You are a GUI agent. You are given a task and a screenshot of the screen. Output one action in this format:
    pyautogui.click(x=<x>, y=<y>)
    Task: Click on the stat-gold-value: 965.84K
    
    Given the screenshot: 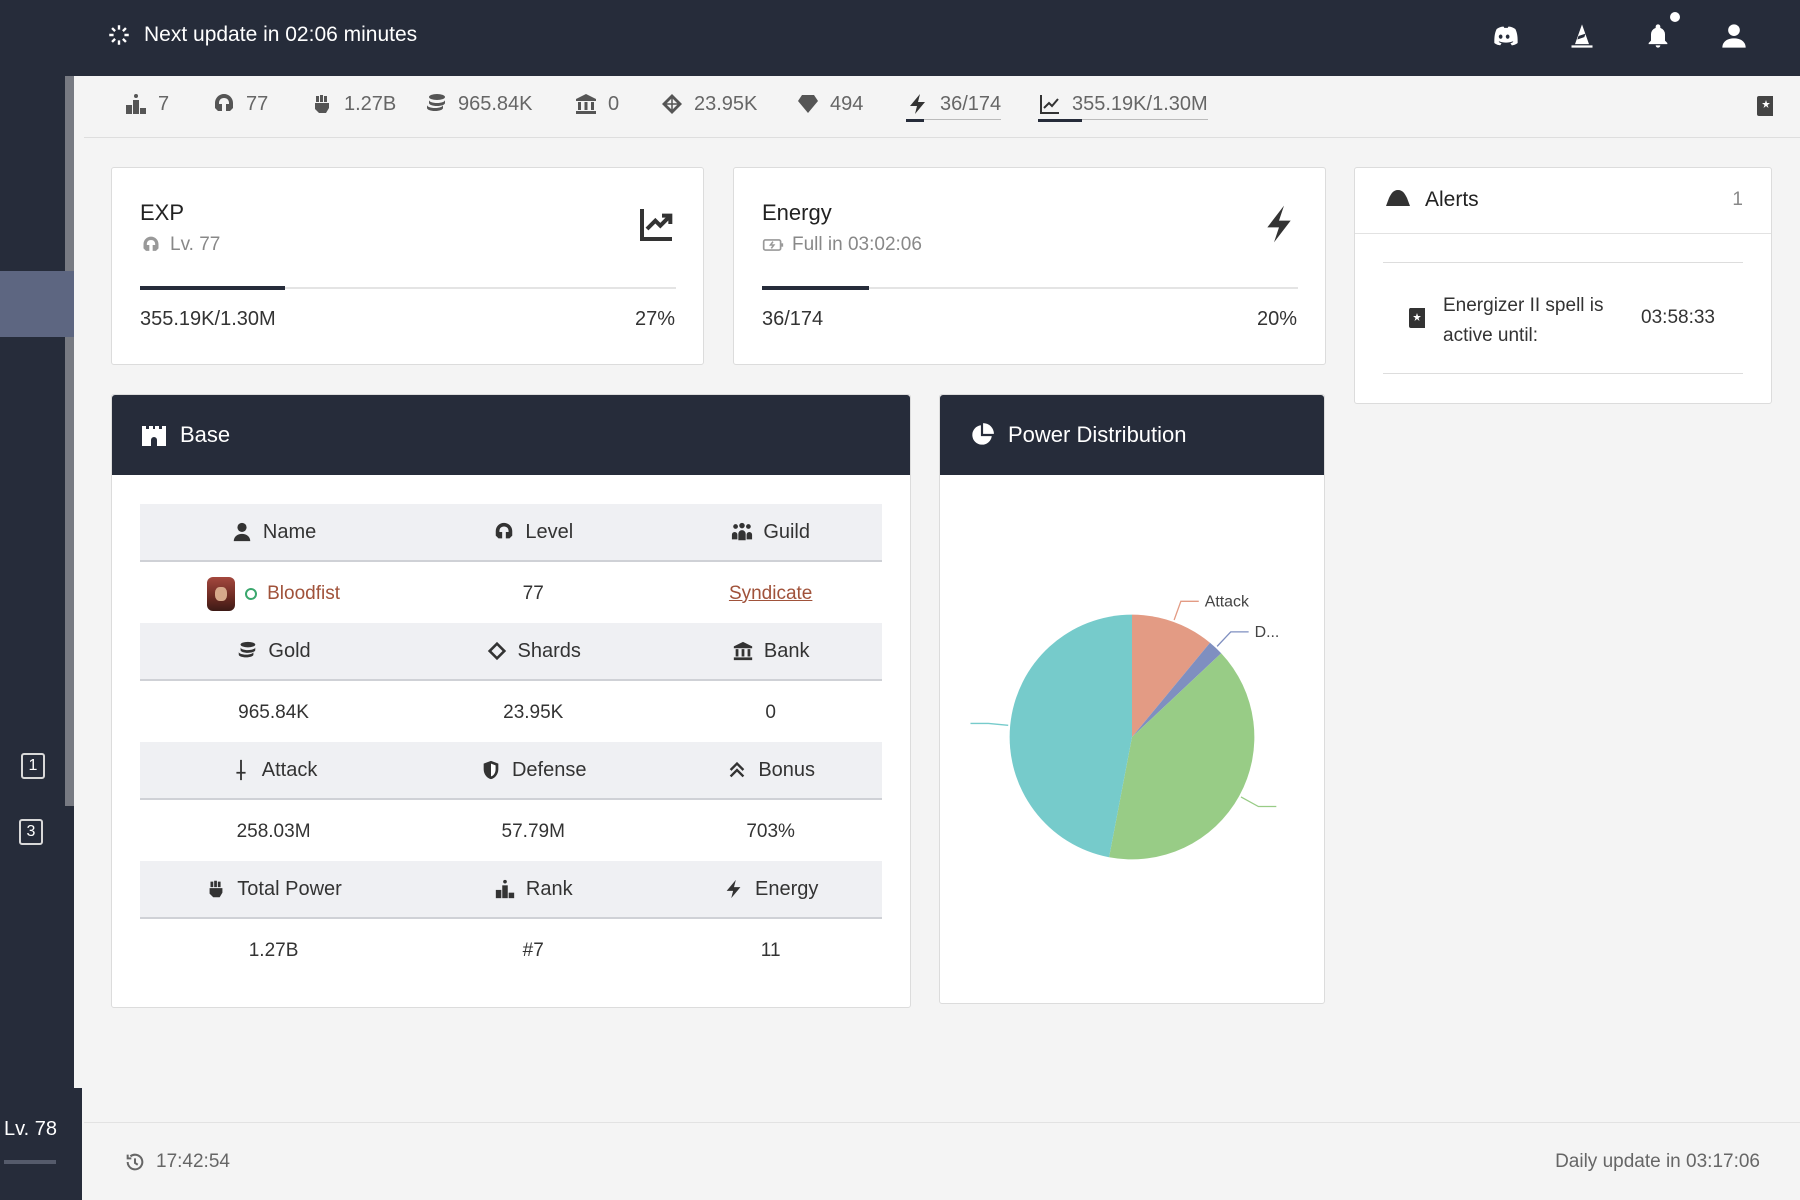 What is the action you would take?
    pyautogui.click(x=495, y=103)
    